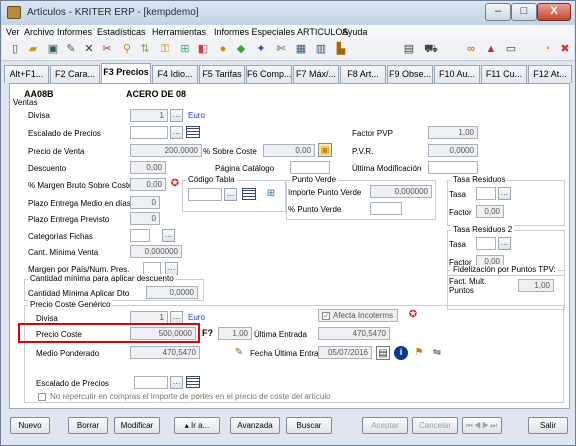 The width and height of the screenshot is (576, 446). I want to click on sort-icon: ⇅, so click(145, 49).